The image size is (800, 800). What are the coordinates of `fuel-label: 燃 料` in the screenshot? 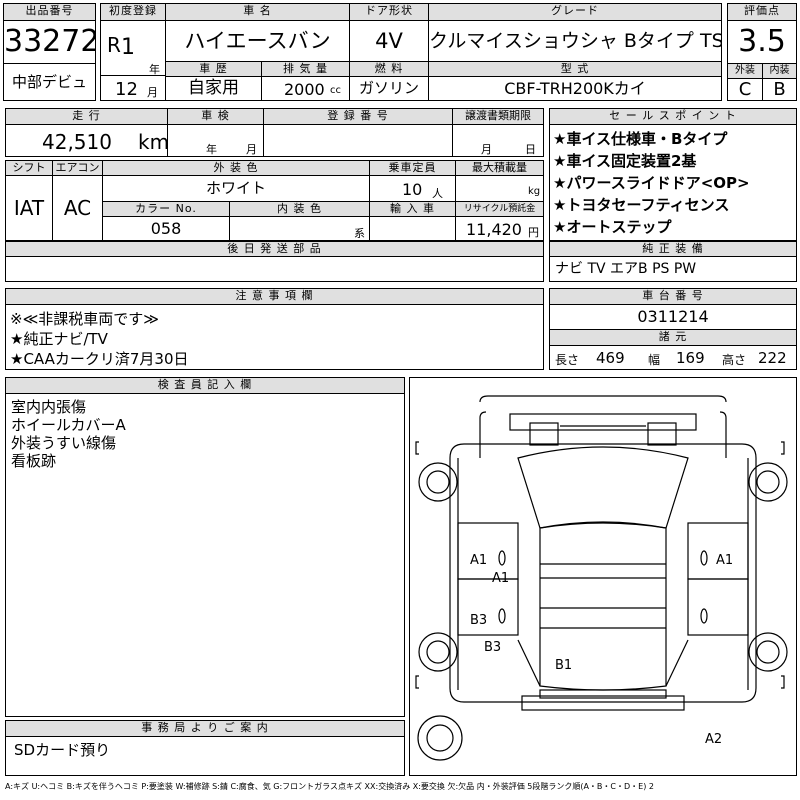 It's located at (389, 69).